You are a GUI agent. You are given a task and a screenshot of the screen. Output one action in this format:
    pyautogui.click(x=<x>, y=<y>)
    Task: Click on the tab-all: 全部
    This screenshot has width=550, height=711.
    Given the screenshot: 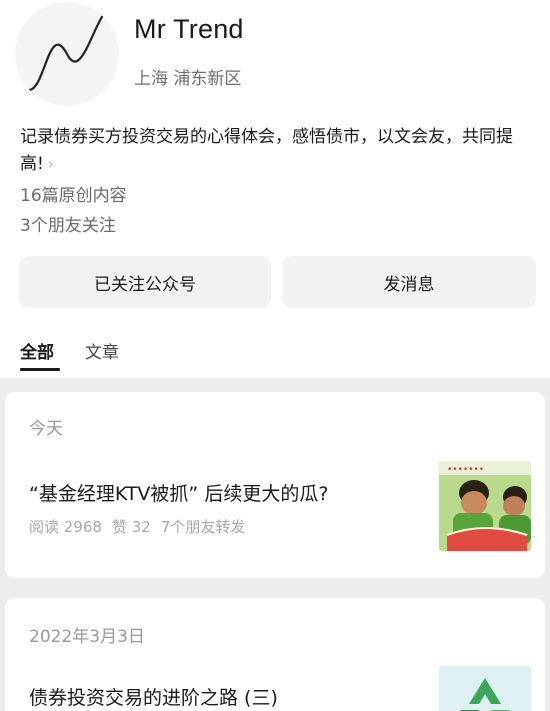 What is the action you would take?
    pyautogui.click(x=40, y=354)
    